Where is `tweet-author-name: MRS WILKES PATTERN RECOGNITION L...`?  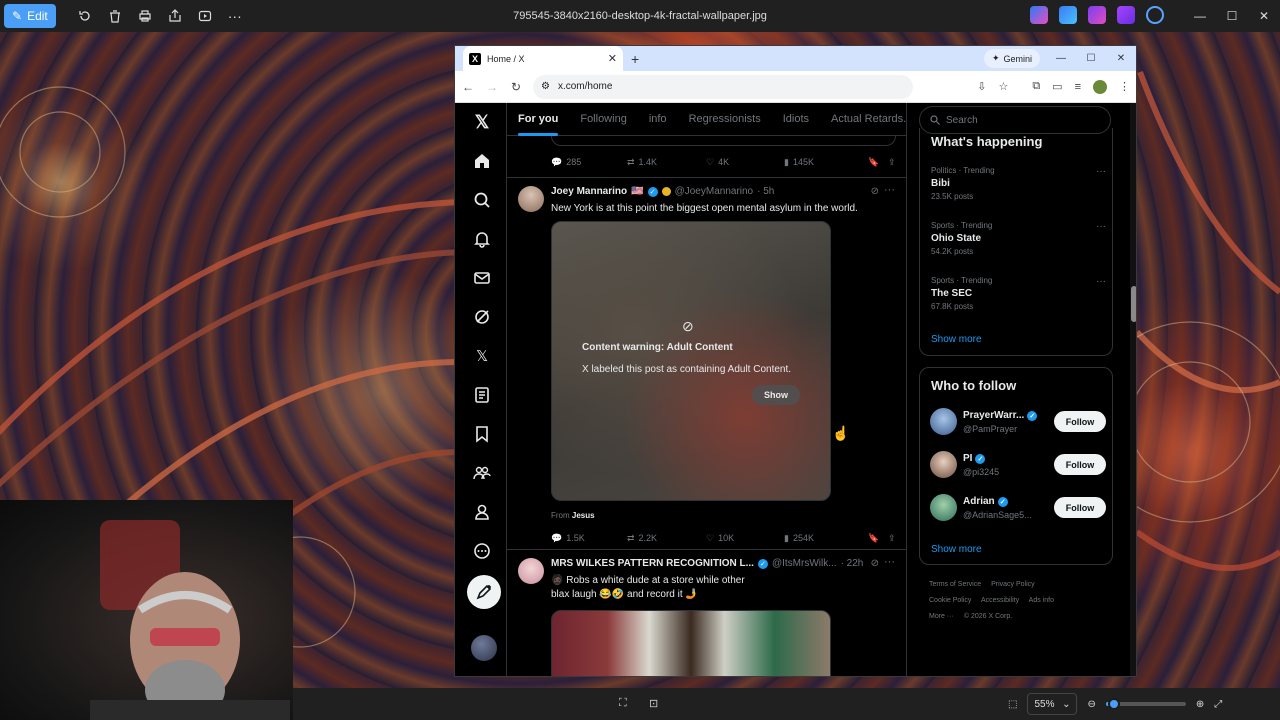 tweet-author-name: MRS WILKES PATTERN RECOGNITION L... is located at coordinates (652, 563).